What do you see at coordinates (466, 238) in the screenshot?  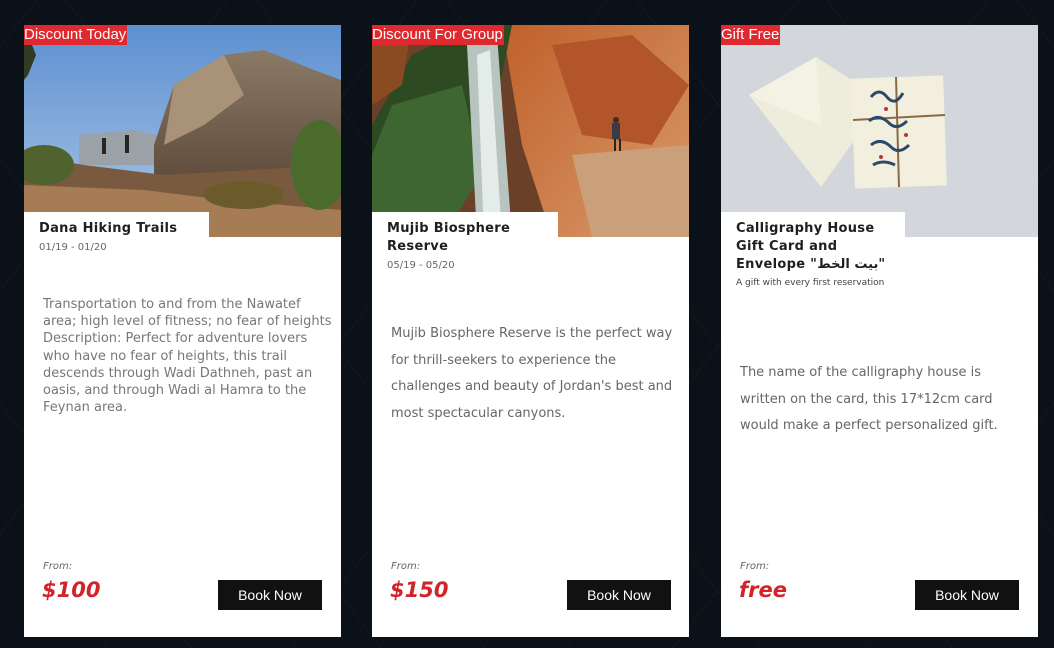 I see `tour-title: Mujib Biosphere Reserve` at bounding box center [466, 238].